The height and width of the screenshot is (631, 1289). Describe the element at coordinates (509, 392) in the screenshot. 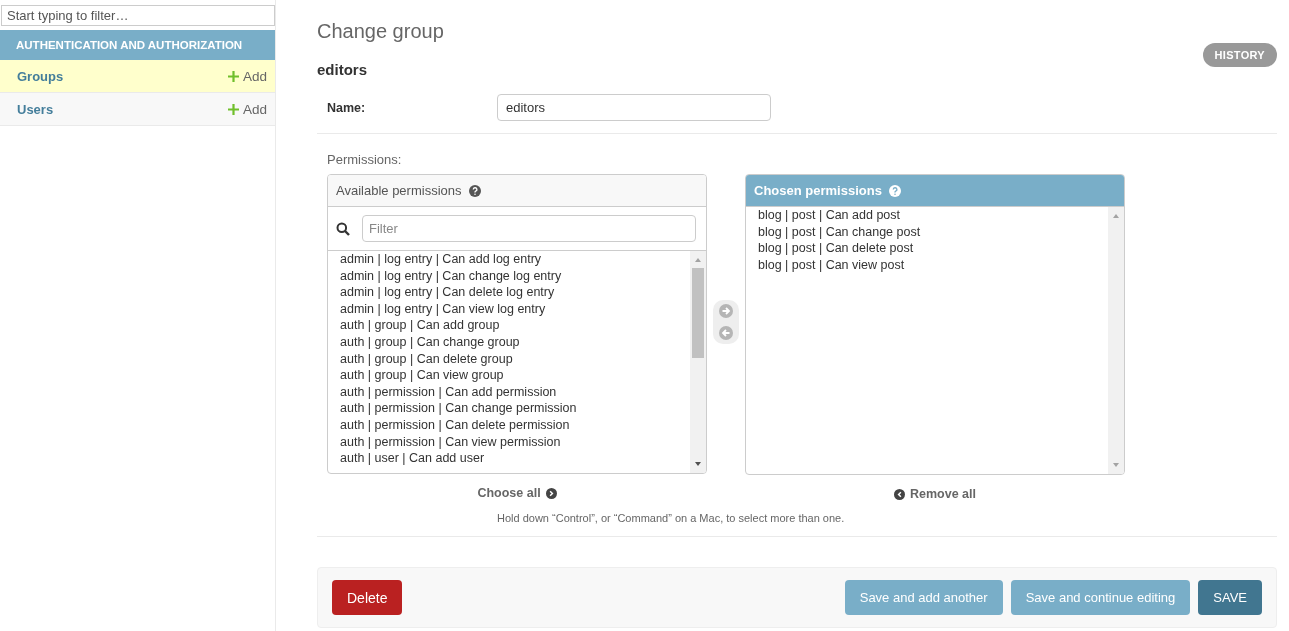

I see `permission-option: auth | permission | Can add permission` at that location.